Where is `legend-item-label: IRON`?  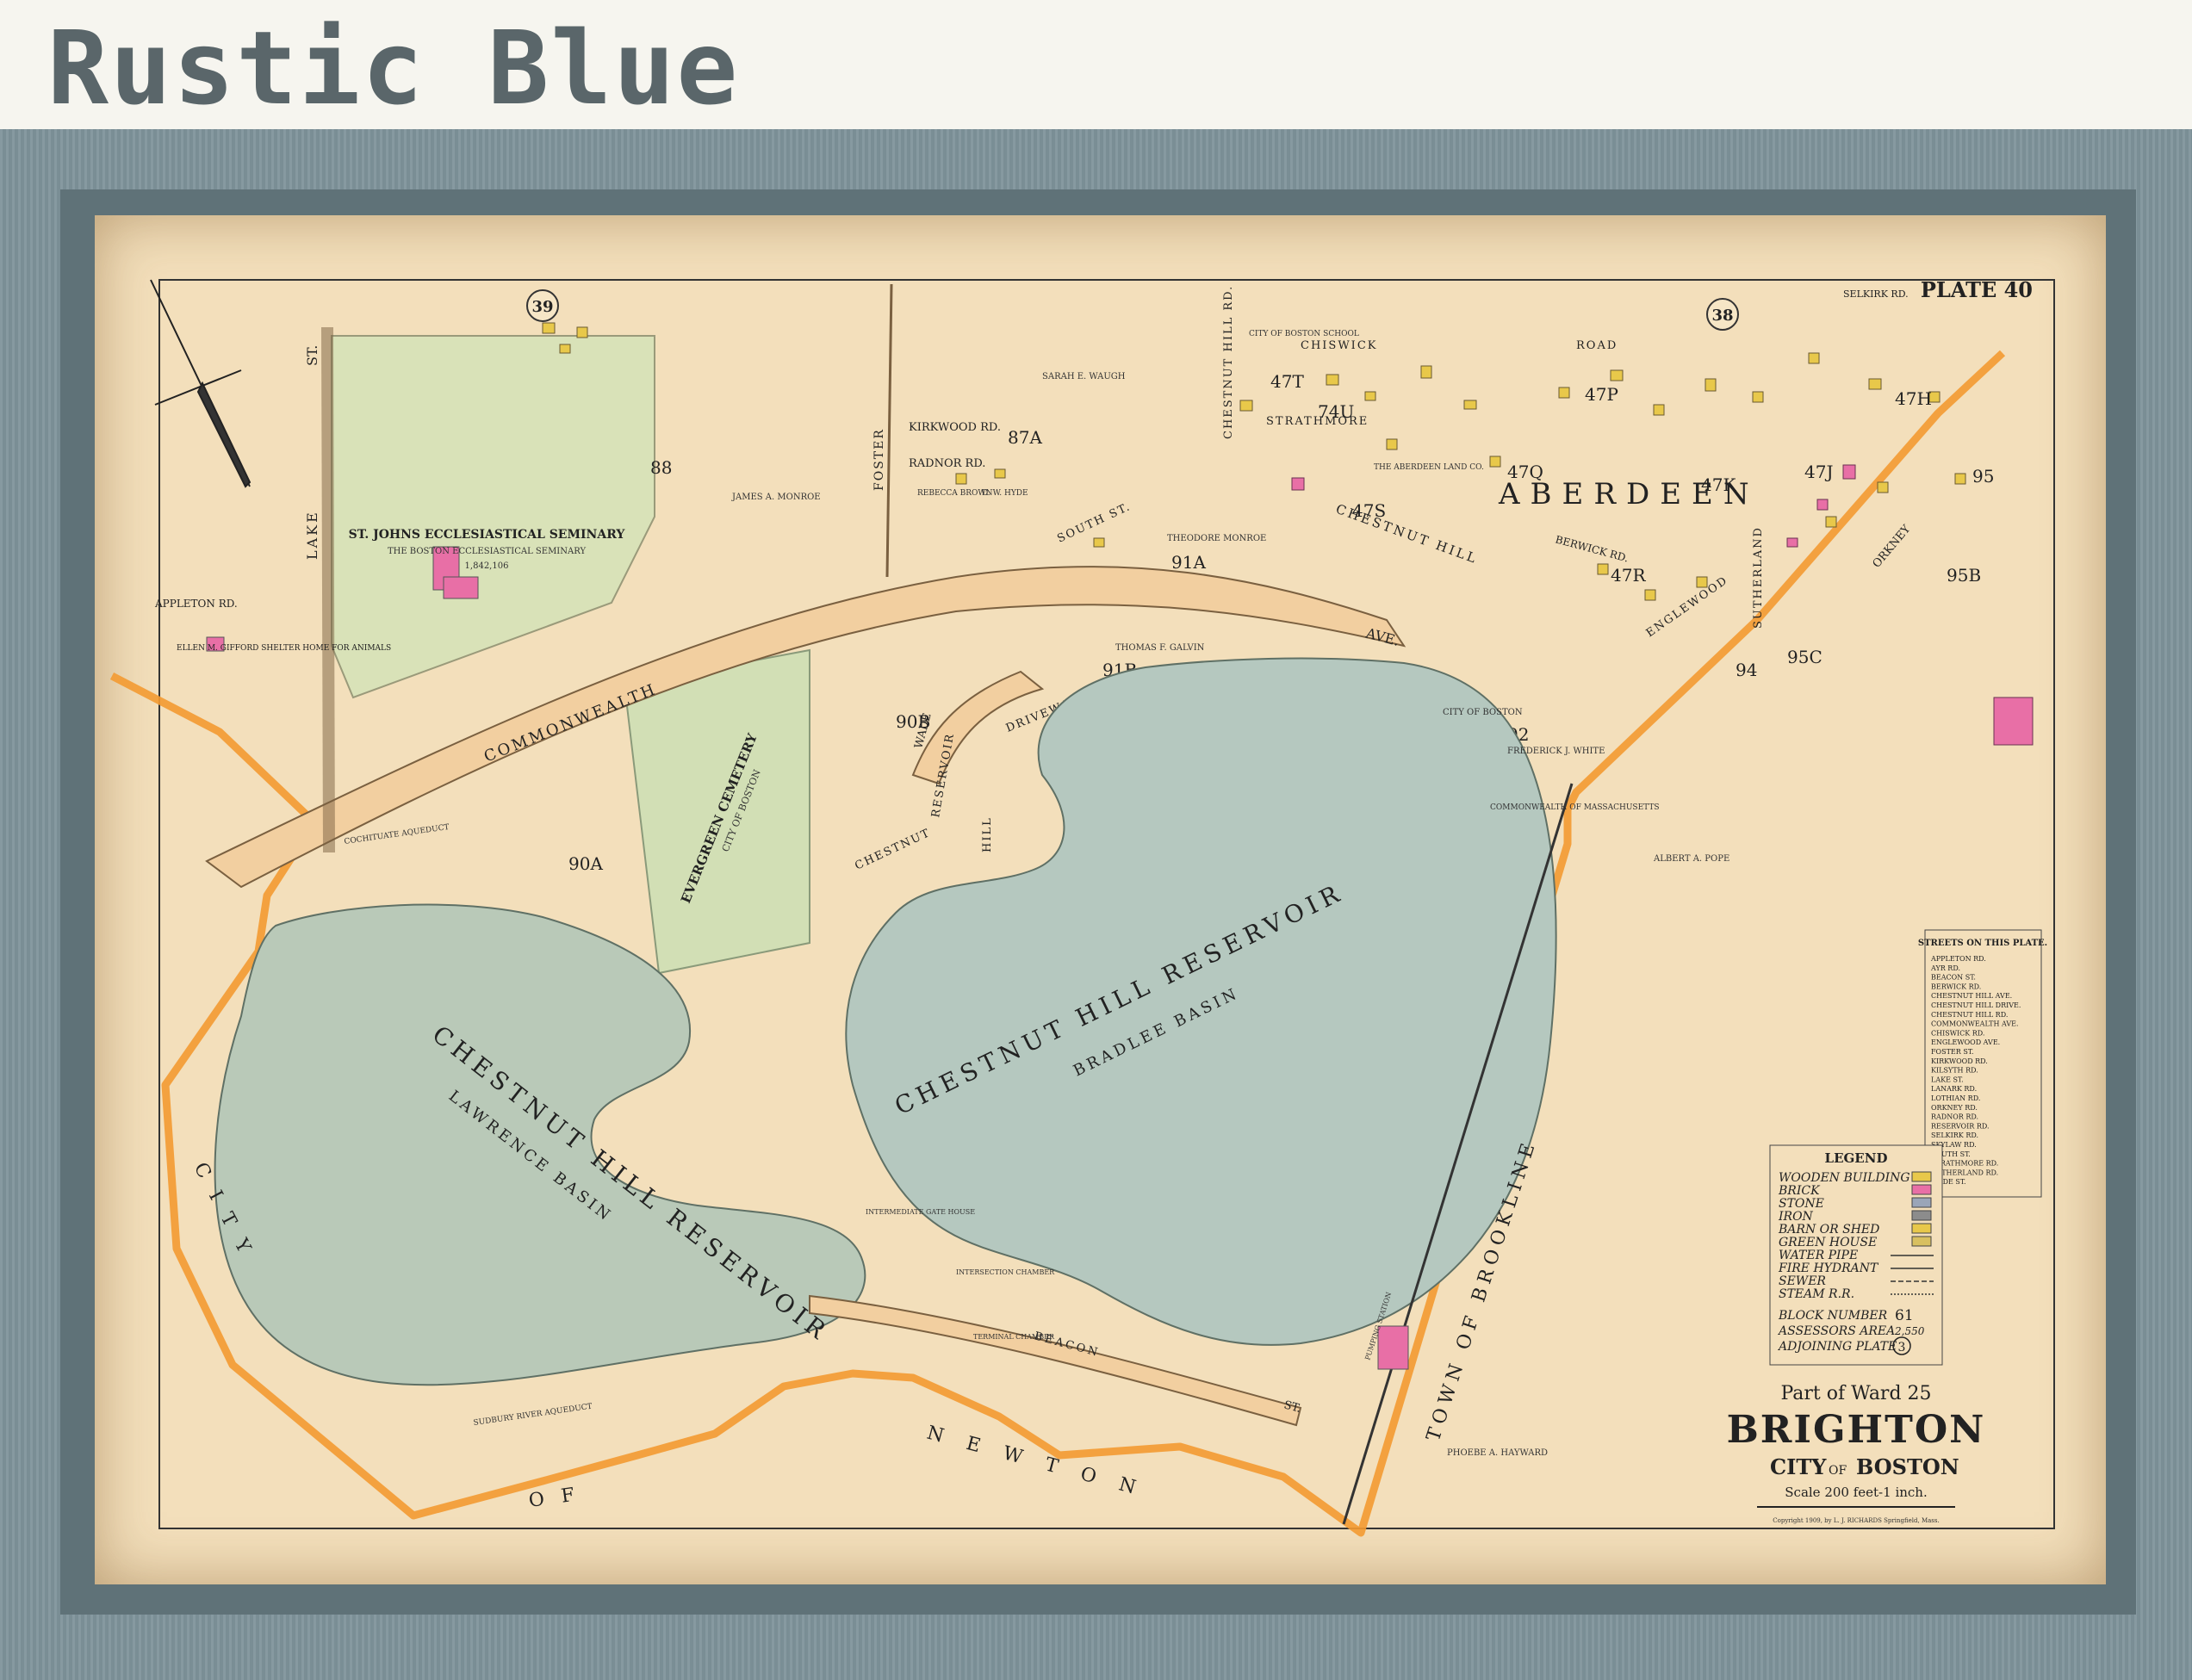
legend-item-label: IRON is located at coordinates (1796, 1217).